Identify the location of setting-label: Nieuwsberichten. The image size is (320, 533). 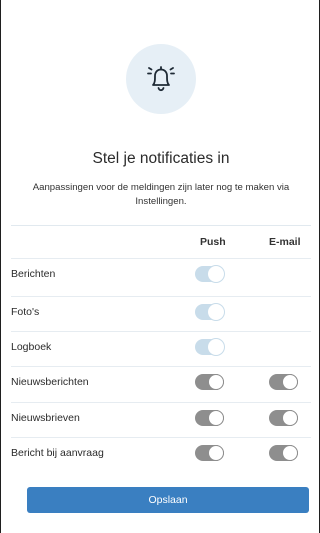
(50, 382).